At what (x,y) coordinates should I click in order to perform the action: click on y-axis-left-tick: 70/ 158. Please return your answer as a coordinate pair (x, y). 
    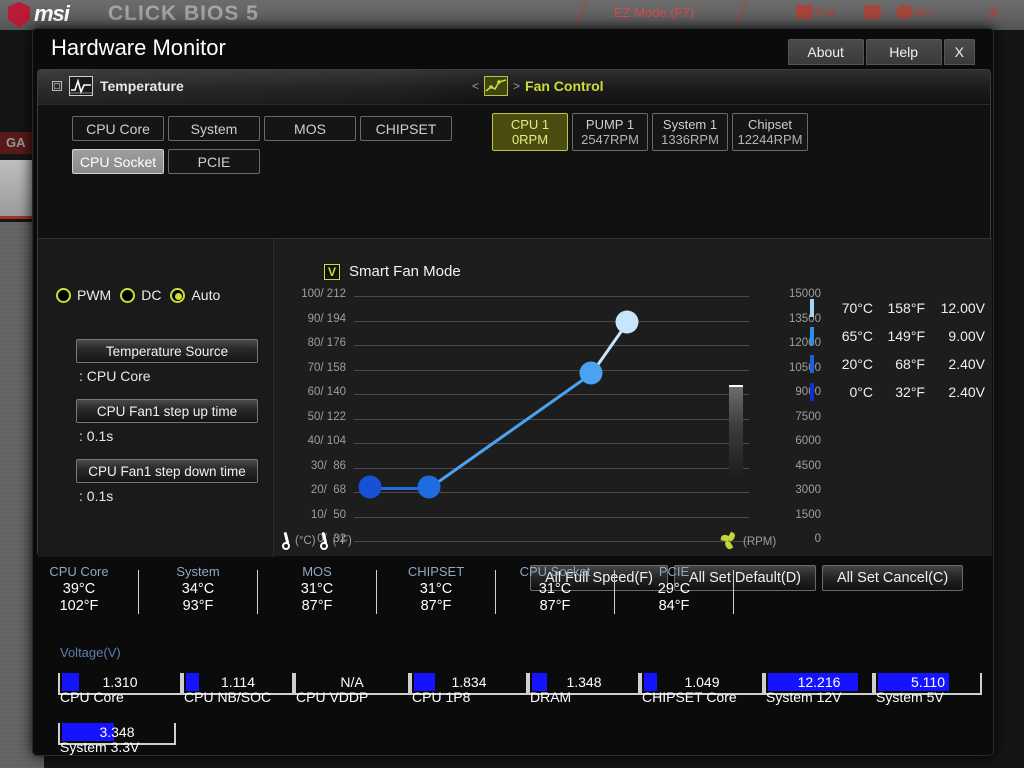
    Looking at the image, I should click on (326, 367).